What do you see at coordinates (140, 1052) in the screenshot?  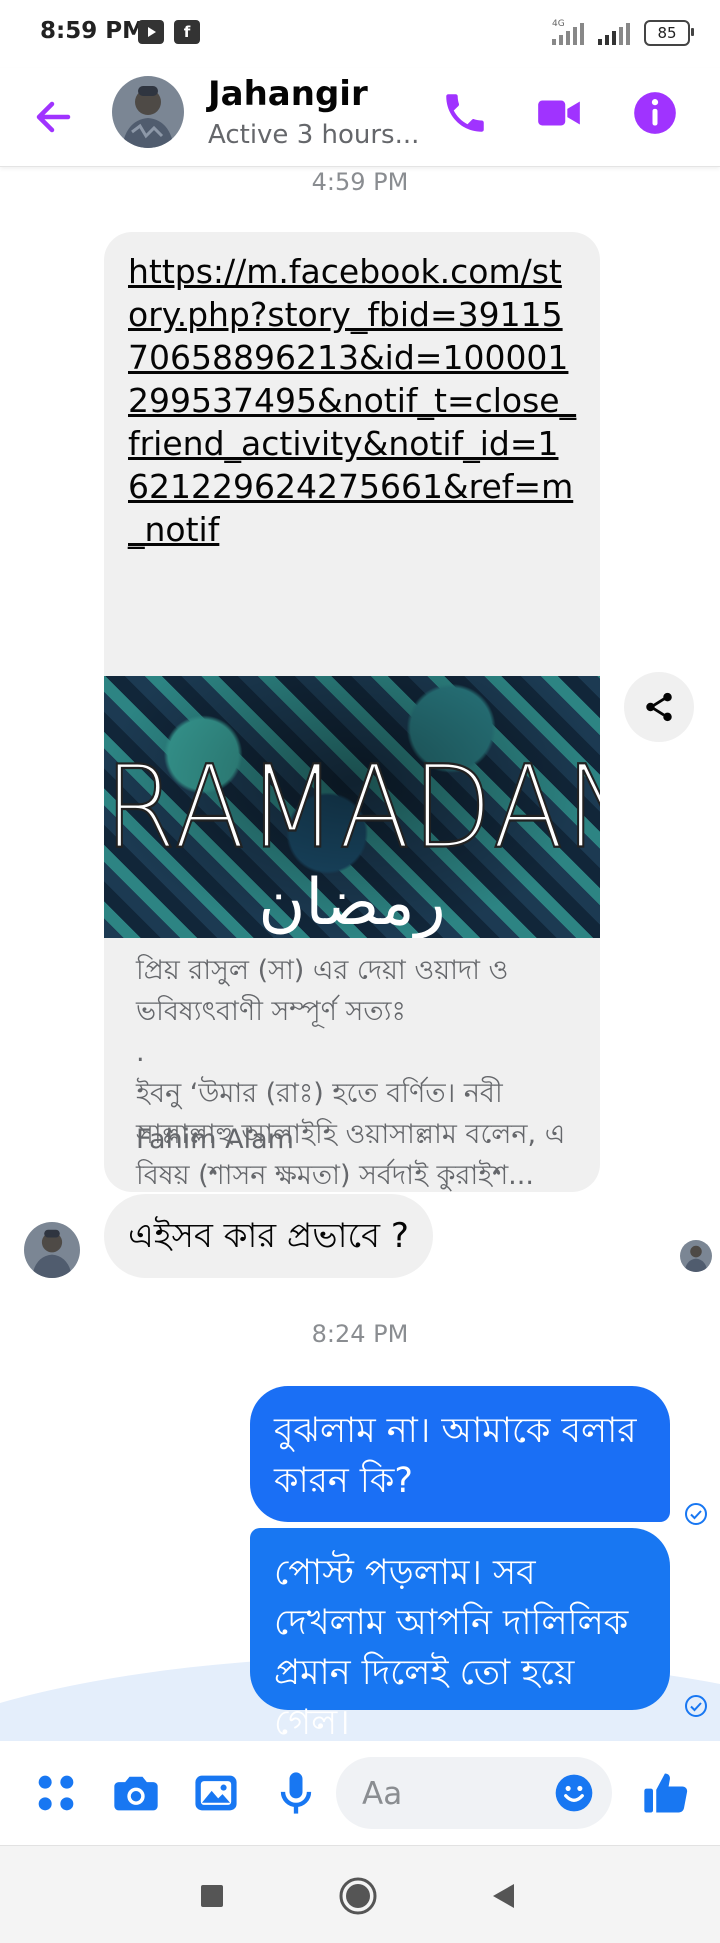 I see `description-line: .` at bounding box center [140, 1052].